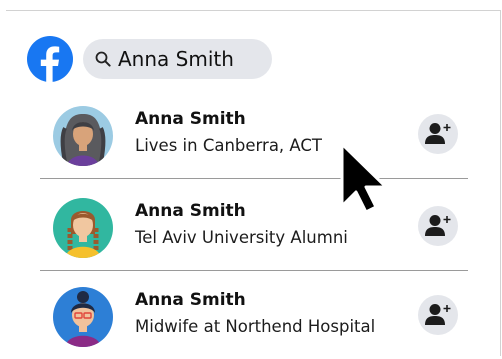 This screenshot has width=502, height=359. What do you see at coordinates (241, 237) in the screenshot?
I see `result-description: Tel Aviv University Alumni` at bounding box center [241, 237].